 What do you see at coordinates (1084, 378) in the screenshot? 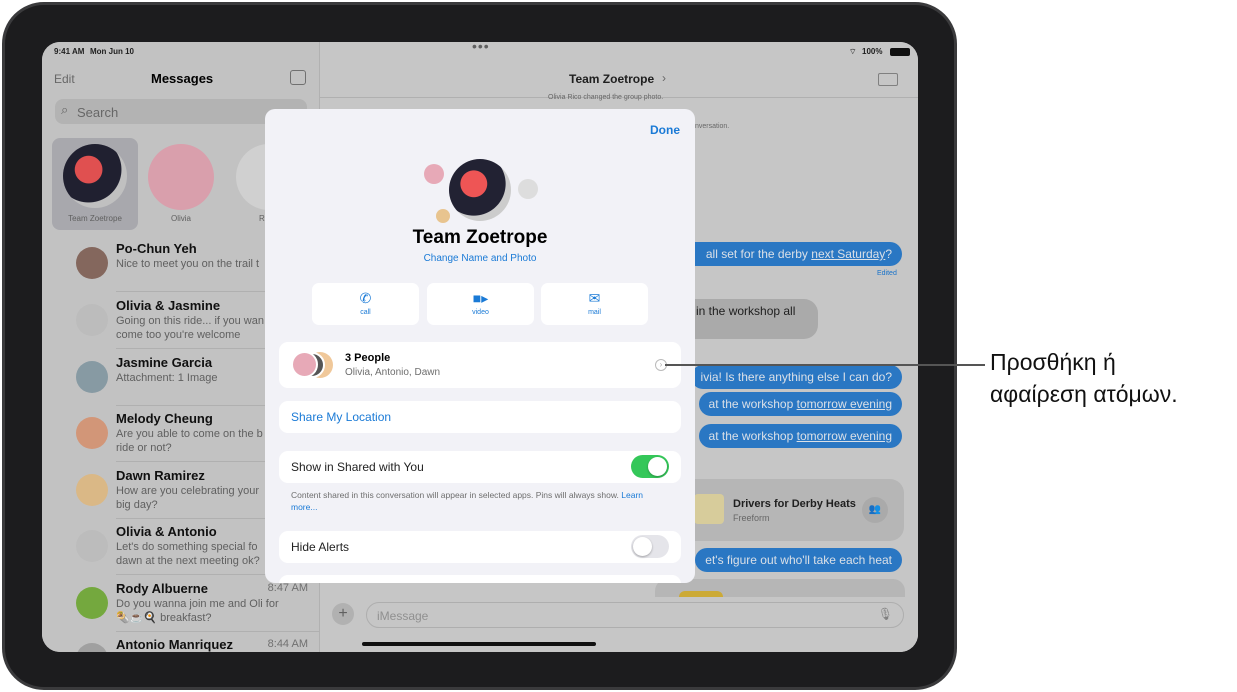
I see `callout-text: Προσθήκη ή αφαίρεση ατόμων.` at bounding box center [1084, 378].